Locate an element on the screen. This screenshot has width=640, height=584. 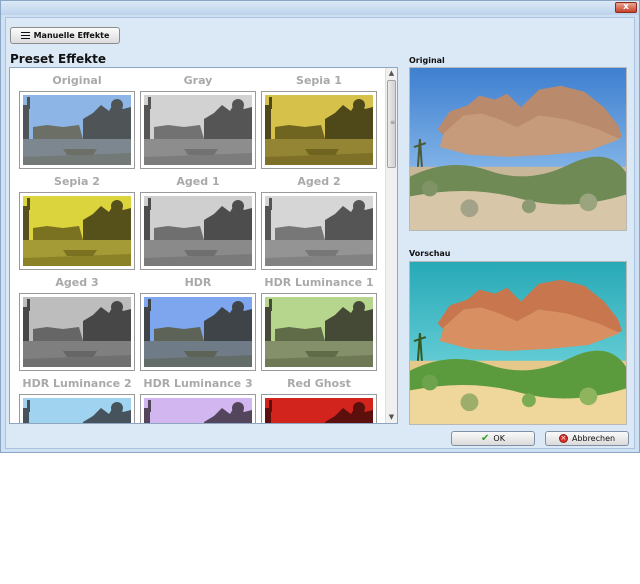
preset-item: Original is located at coordinates (77, 122).